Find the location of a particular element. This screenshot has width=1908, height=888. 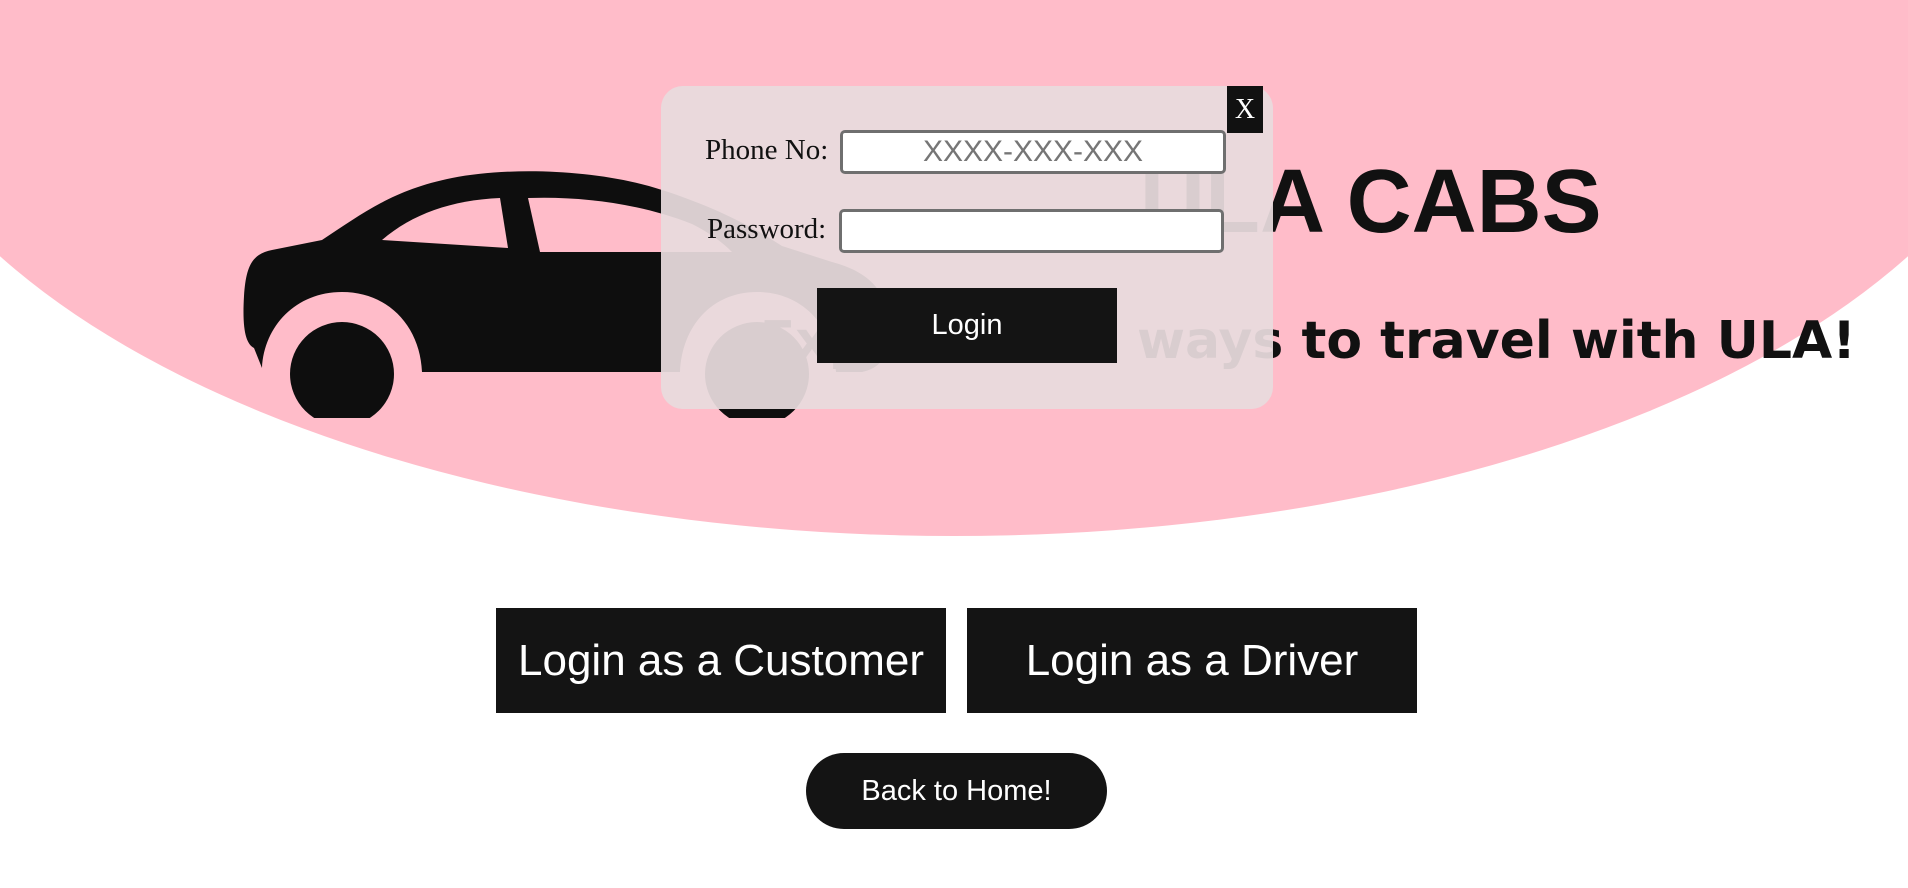

close-modal-button: X is located at coordinates (1245, 109).